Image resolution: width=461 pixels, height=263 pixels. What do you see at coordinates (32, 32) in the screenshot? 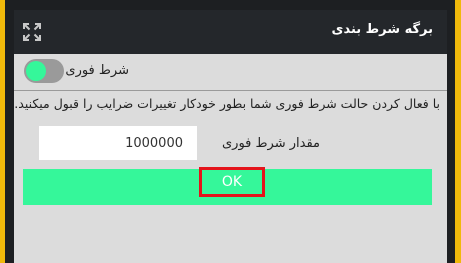
I see `expand-icon` at bounding box center [32, 32].